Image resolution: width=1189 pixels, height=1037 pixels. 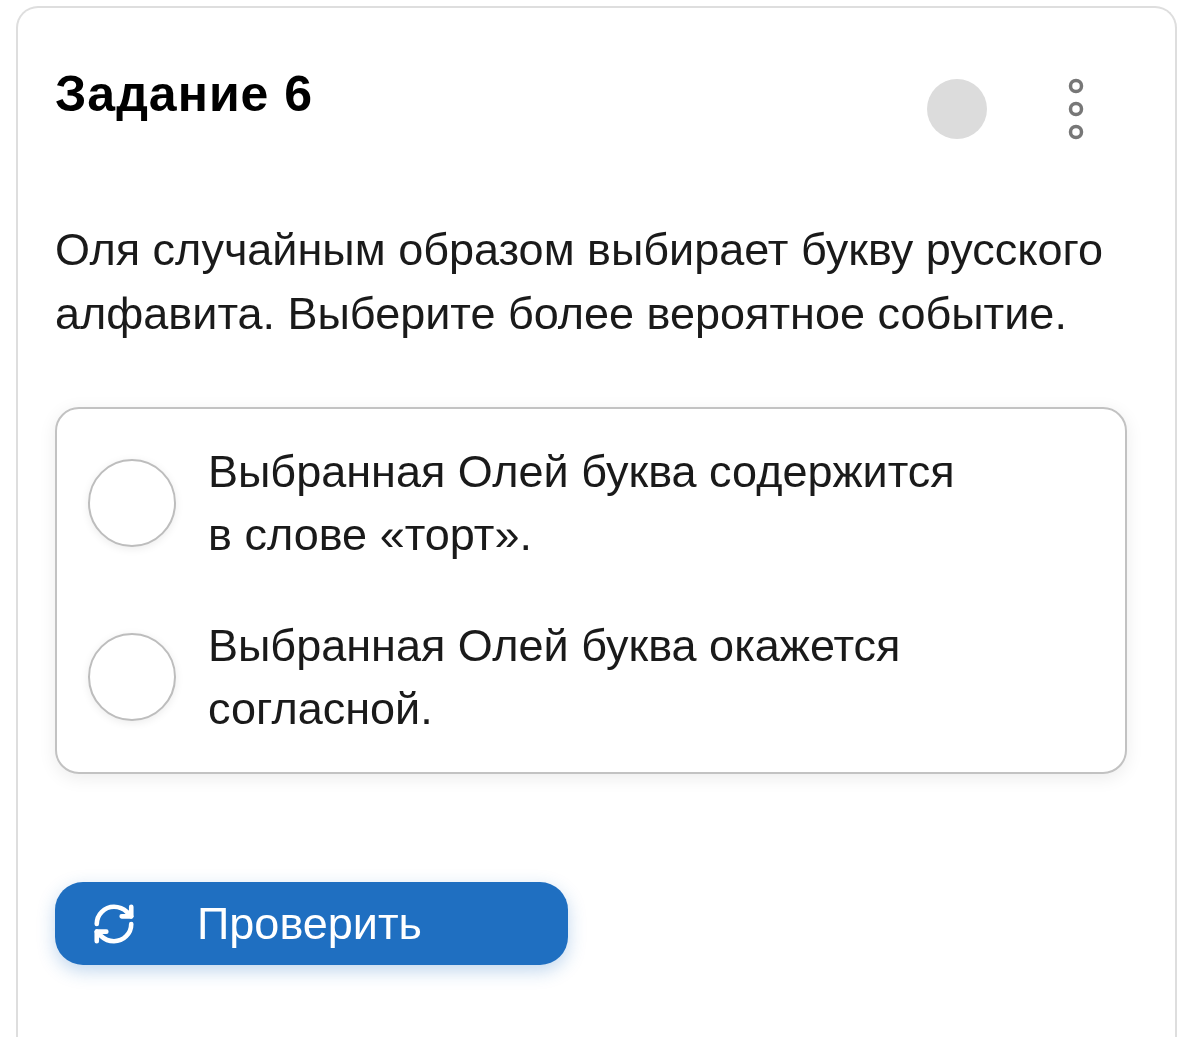 I want to click on question-text: Оля случайным образом выбирает букву русского алфавита. Выберите более вероятное событие., so click(x=579, y=282).